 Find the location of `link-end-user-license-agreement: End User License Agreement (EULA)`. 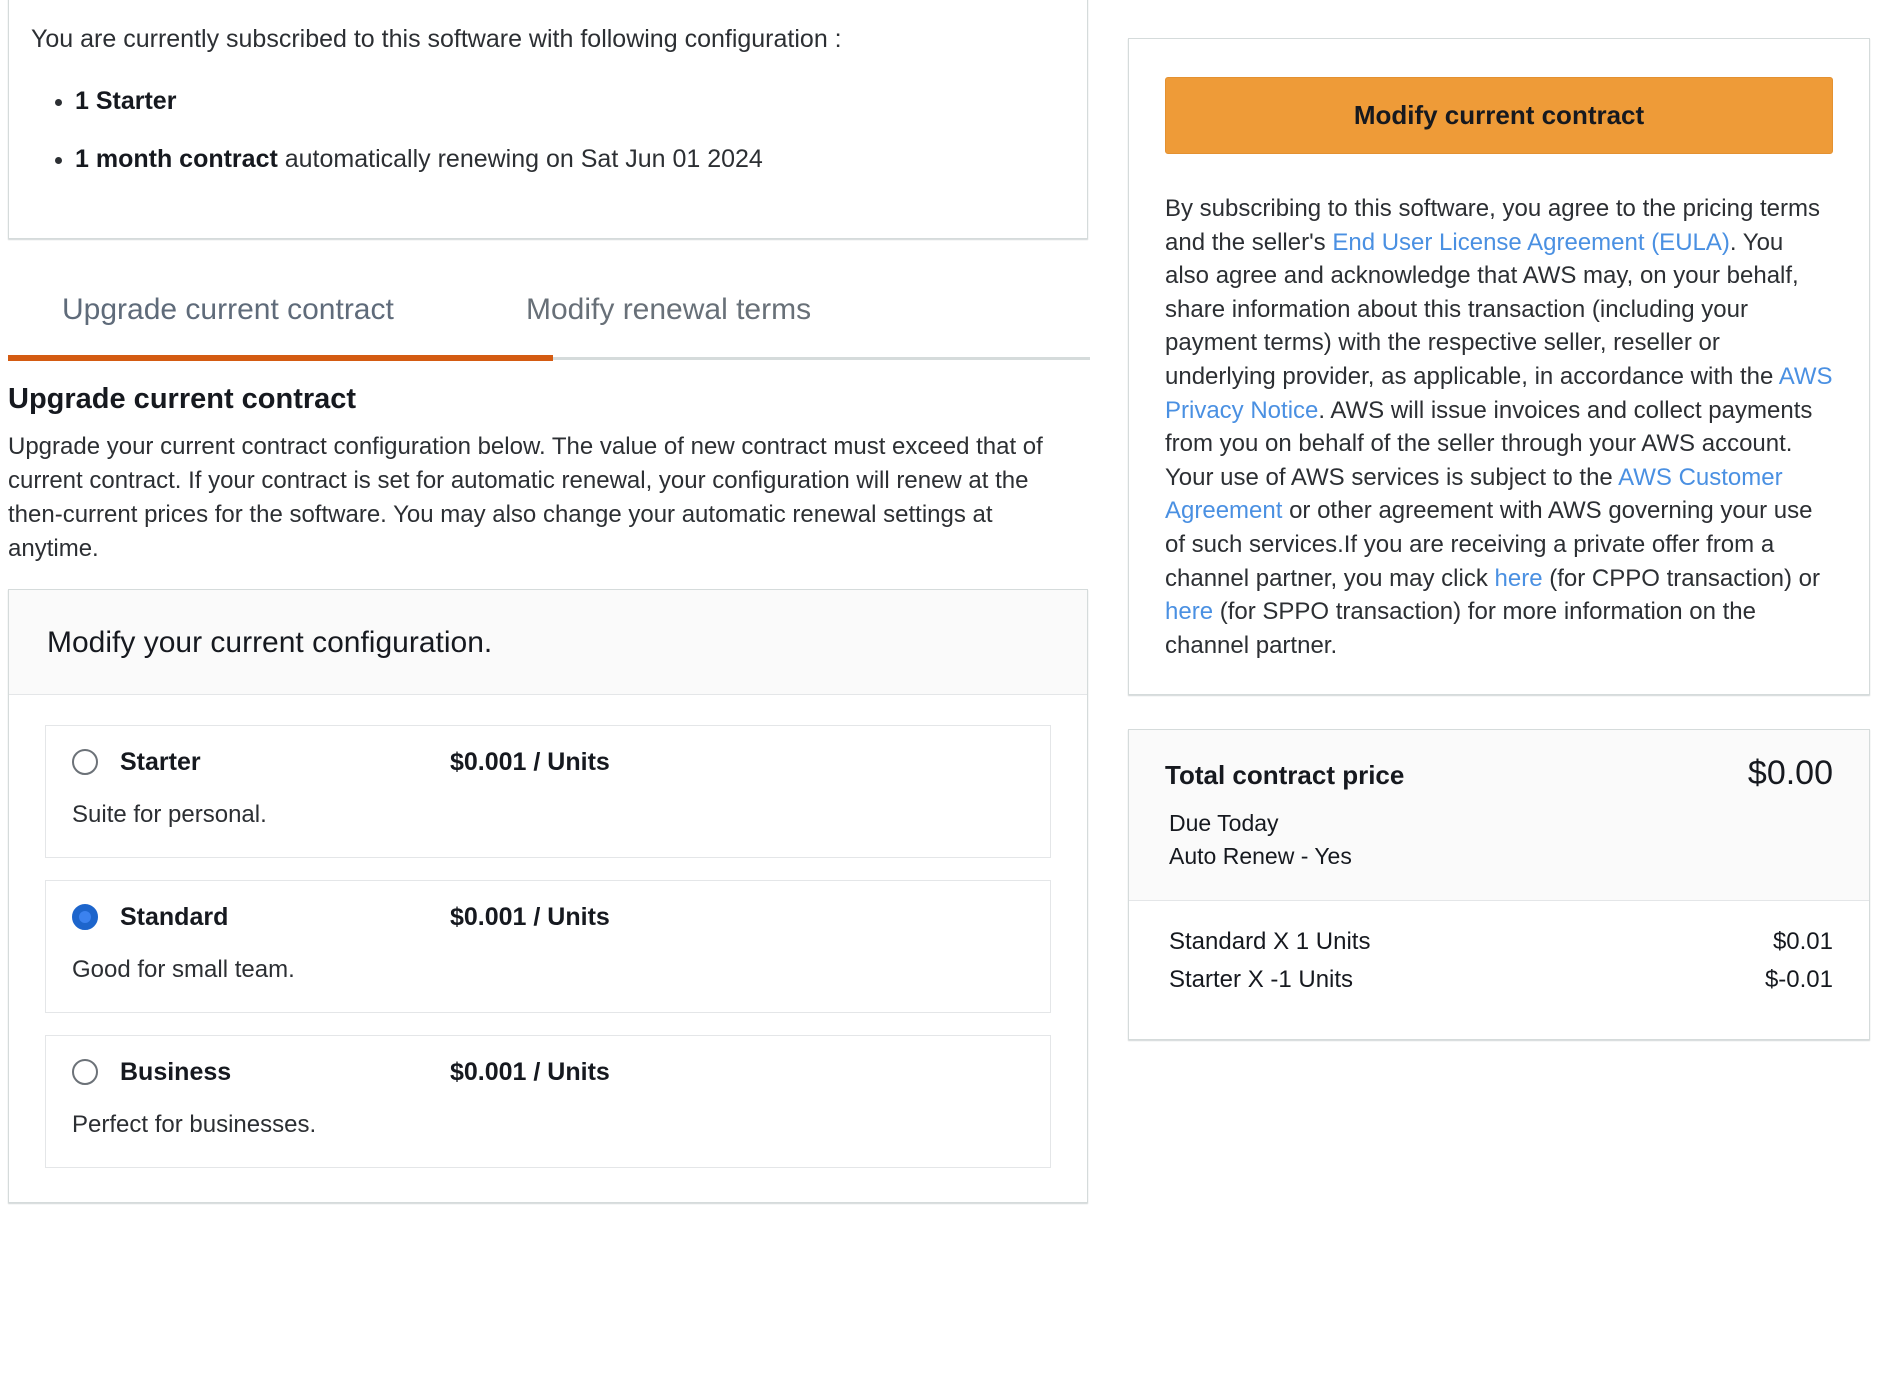

link-end-user-license-agreement: End User License Agreement (EULA) is located at coordinates (1531, 242).